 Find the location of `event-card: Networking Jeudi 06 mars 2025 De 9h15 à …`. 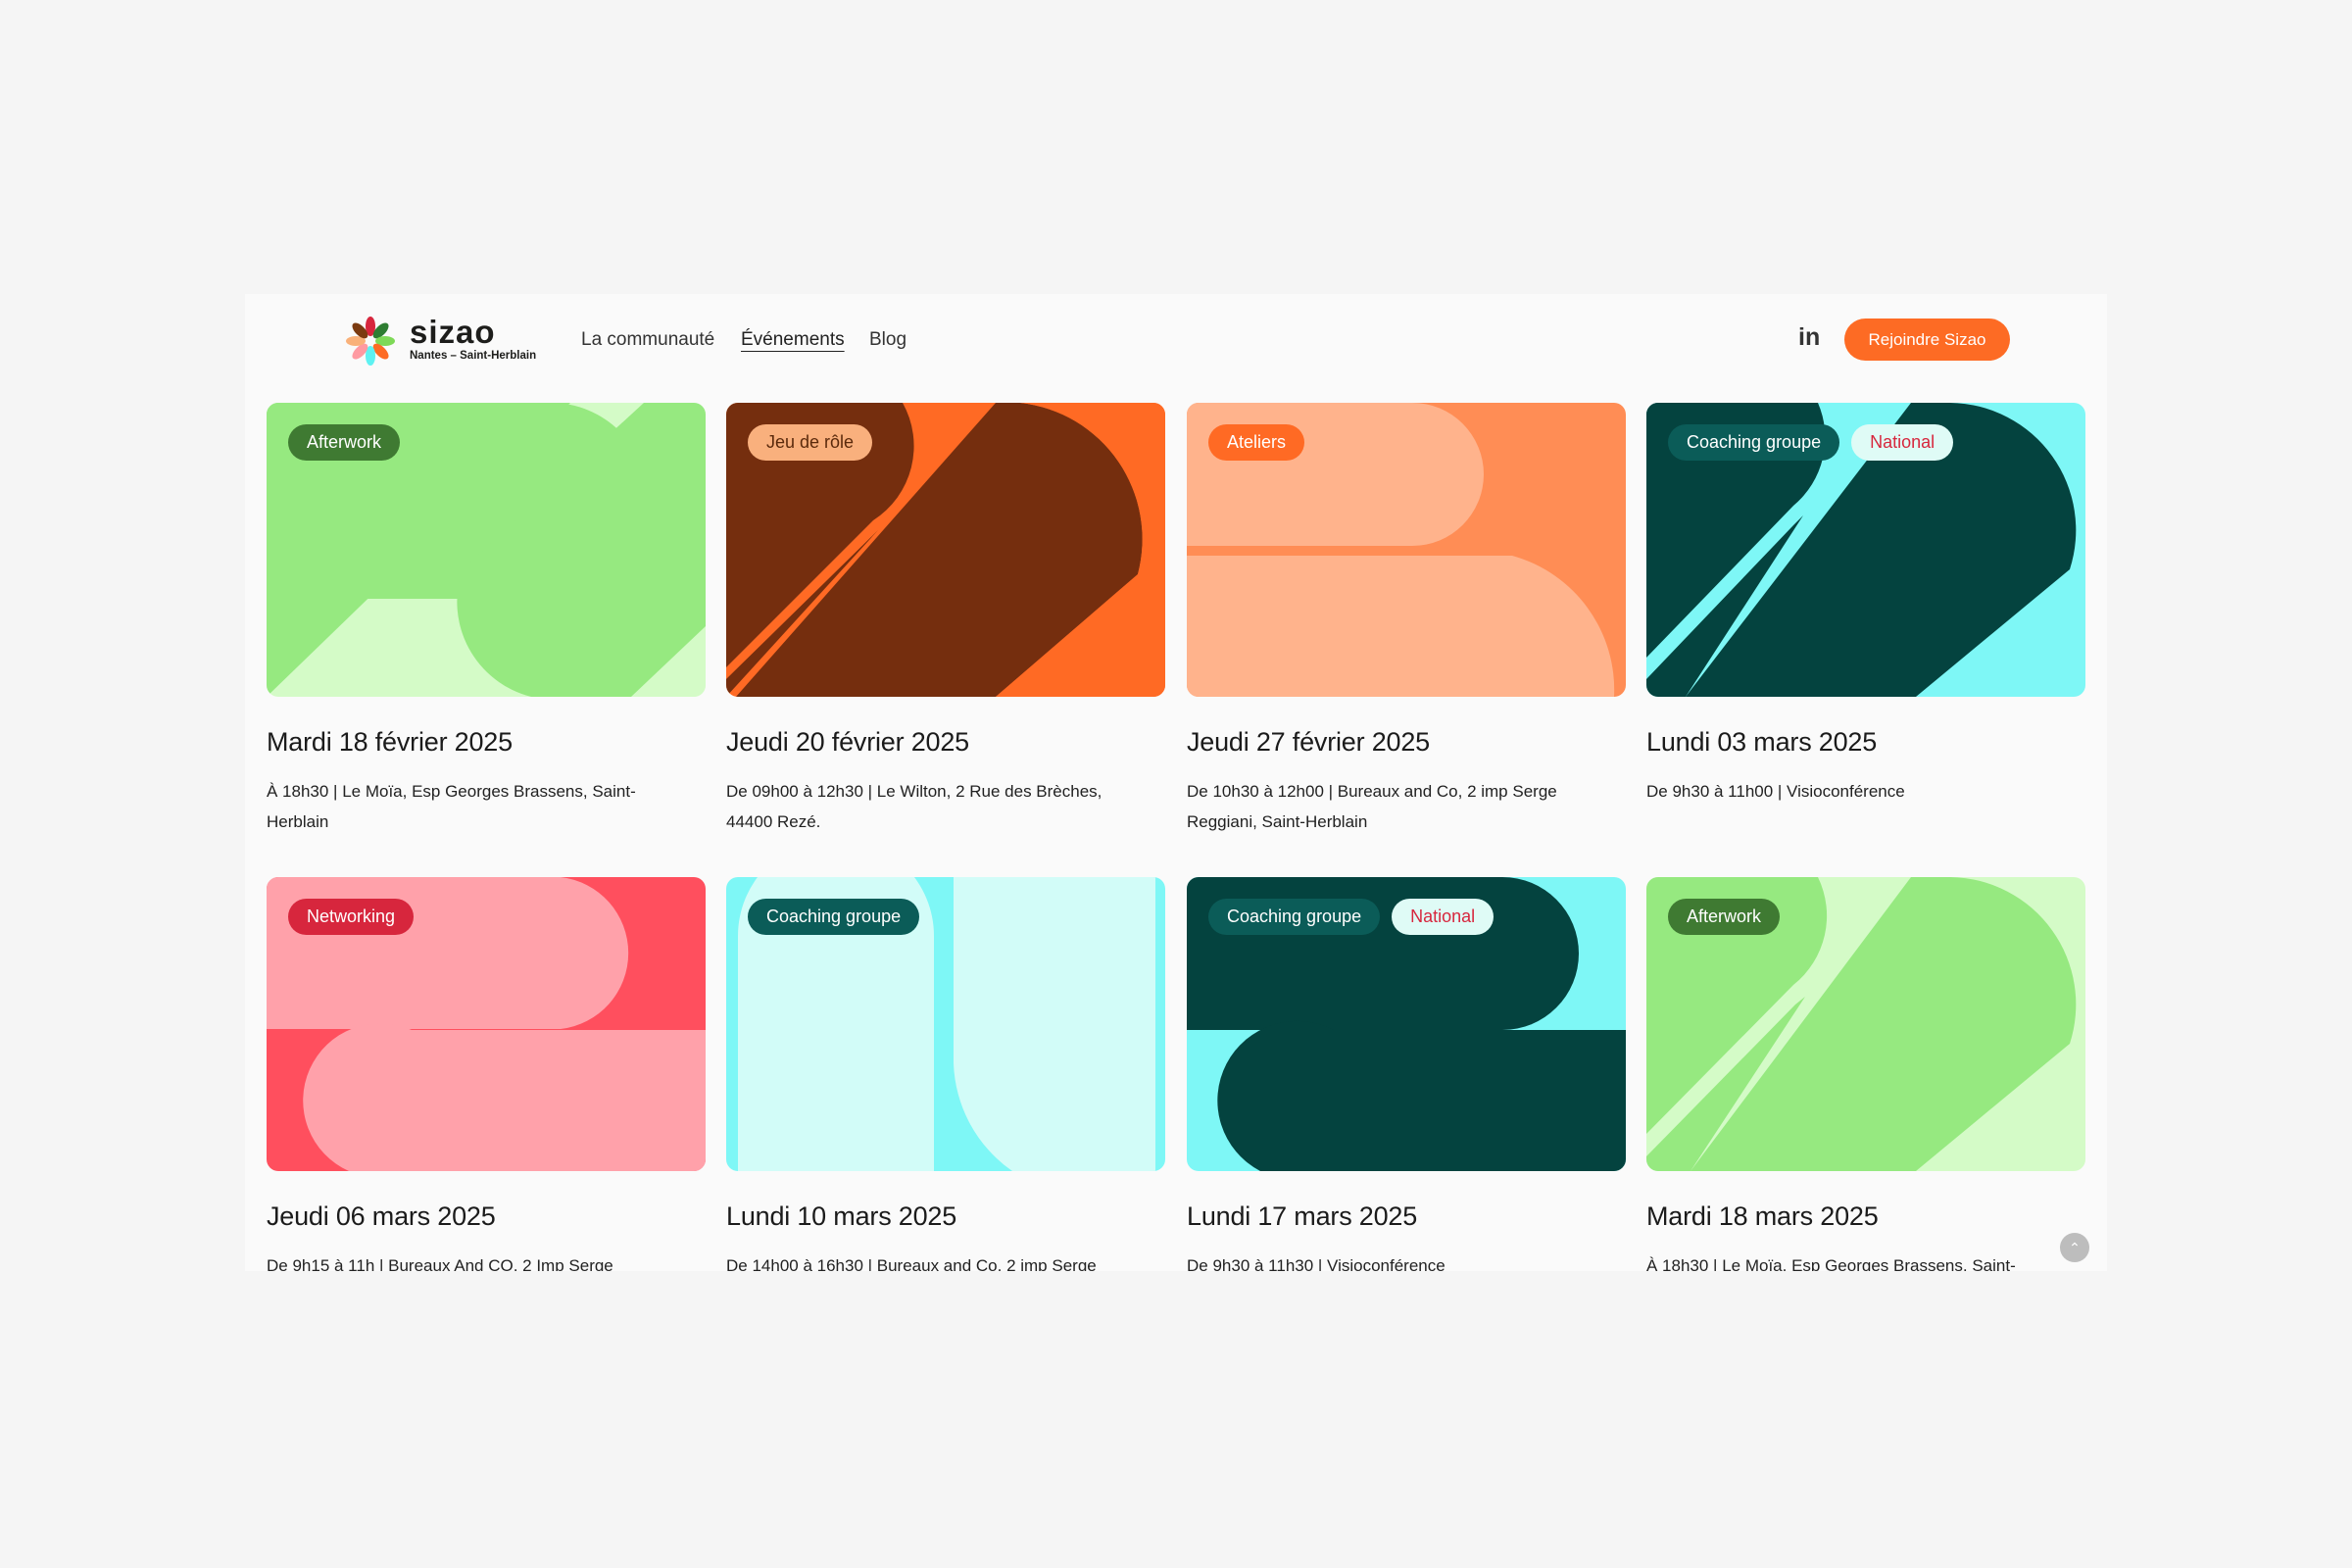

event-card: Networking Jeudi 06 mars 2025 De 9h15 à … is located at coordinates (486, 1074).